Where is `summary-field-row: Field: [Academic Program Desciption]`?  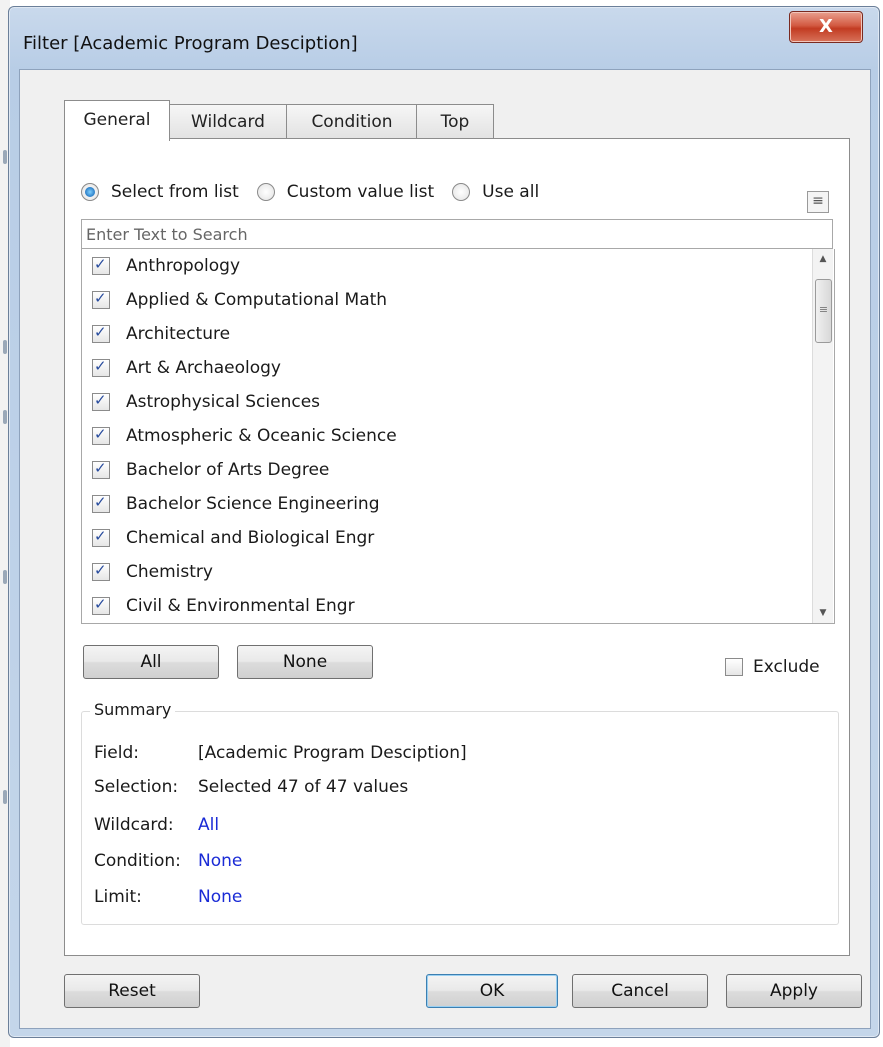
summary-field-row: Field: [Academic Program Desciption] is located at coordinates (280, 753).